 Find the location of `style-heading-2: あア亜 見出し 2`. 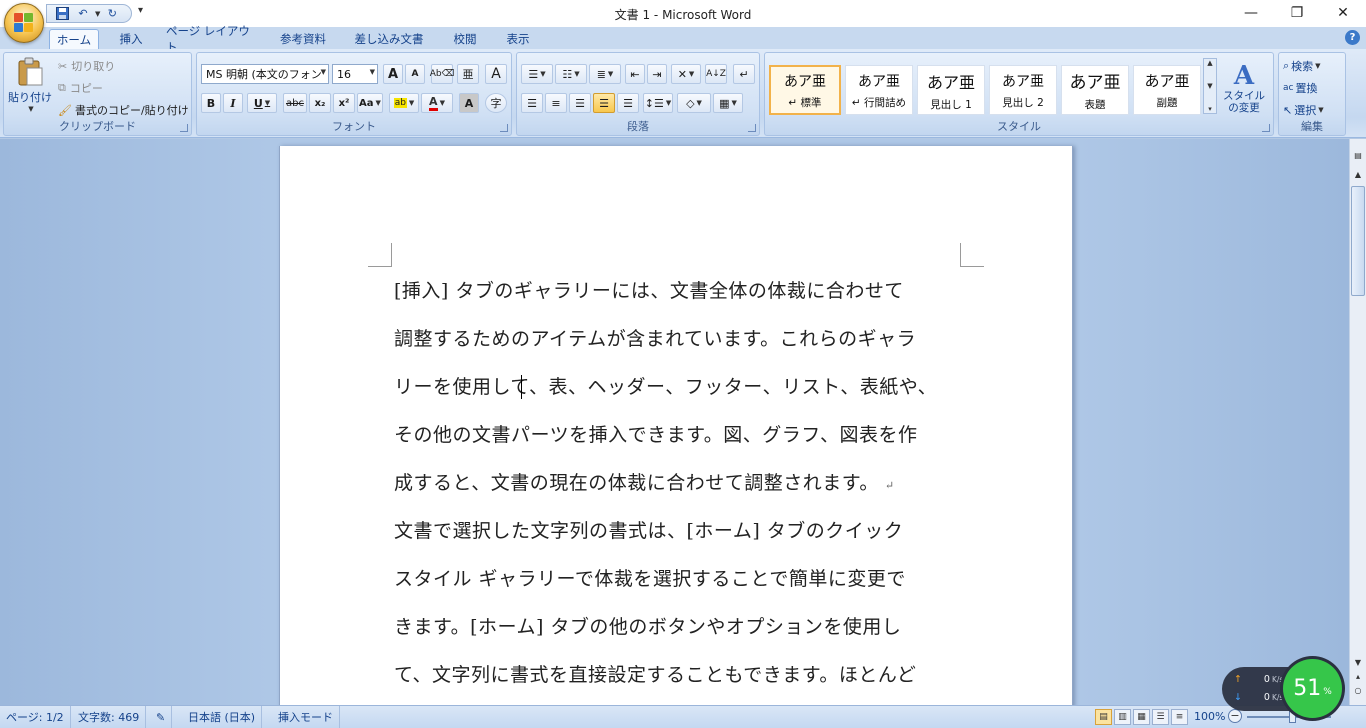

style-heading-2: あア亜 見出し 2 is located at coordinates (1023, 90).